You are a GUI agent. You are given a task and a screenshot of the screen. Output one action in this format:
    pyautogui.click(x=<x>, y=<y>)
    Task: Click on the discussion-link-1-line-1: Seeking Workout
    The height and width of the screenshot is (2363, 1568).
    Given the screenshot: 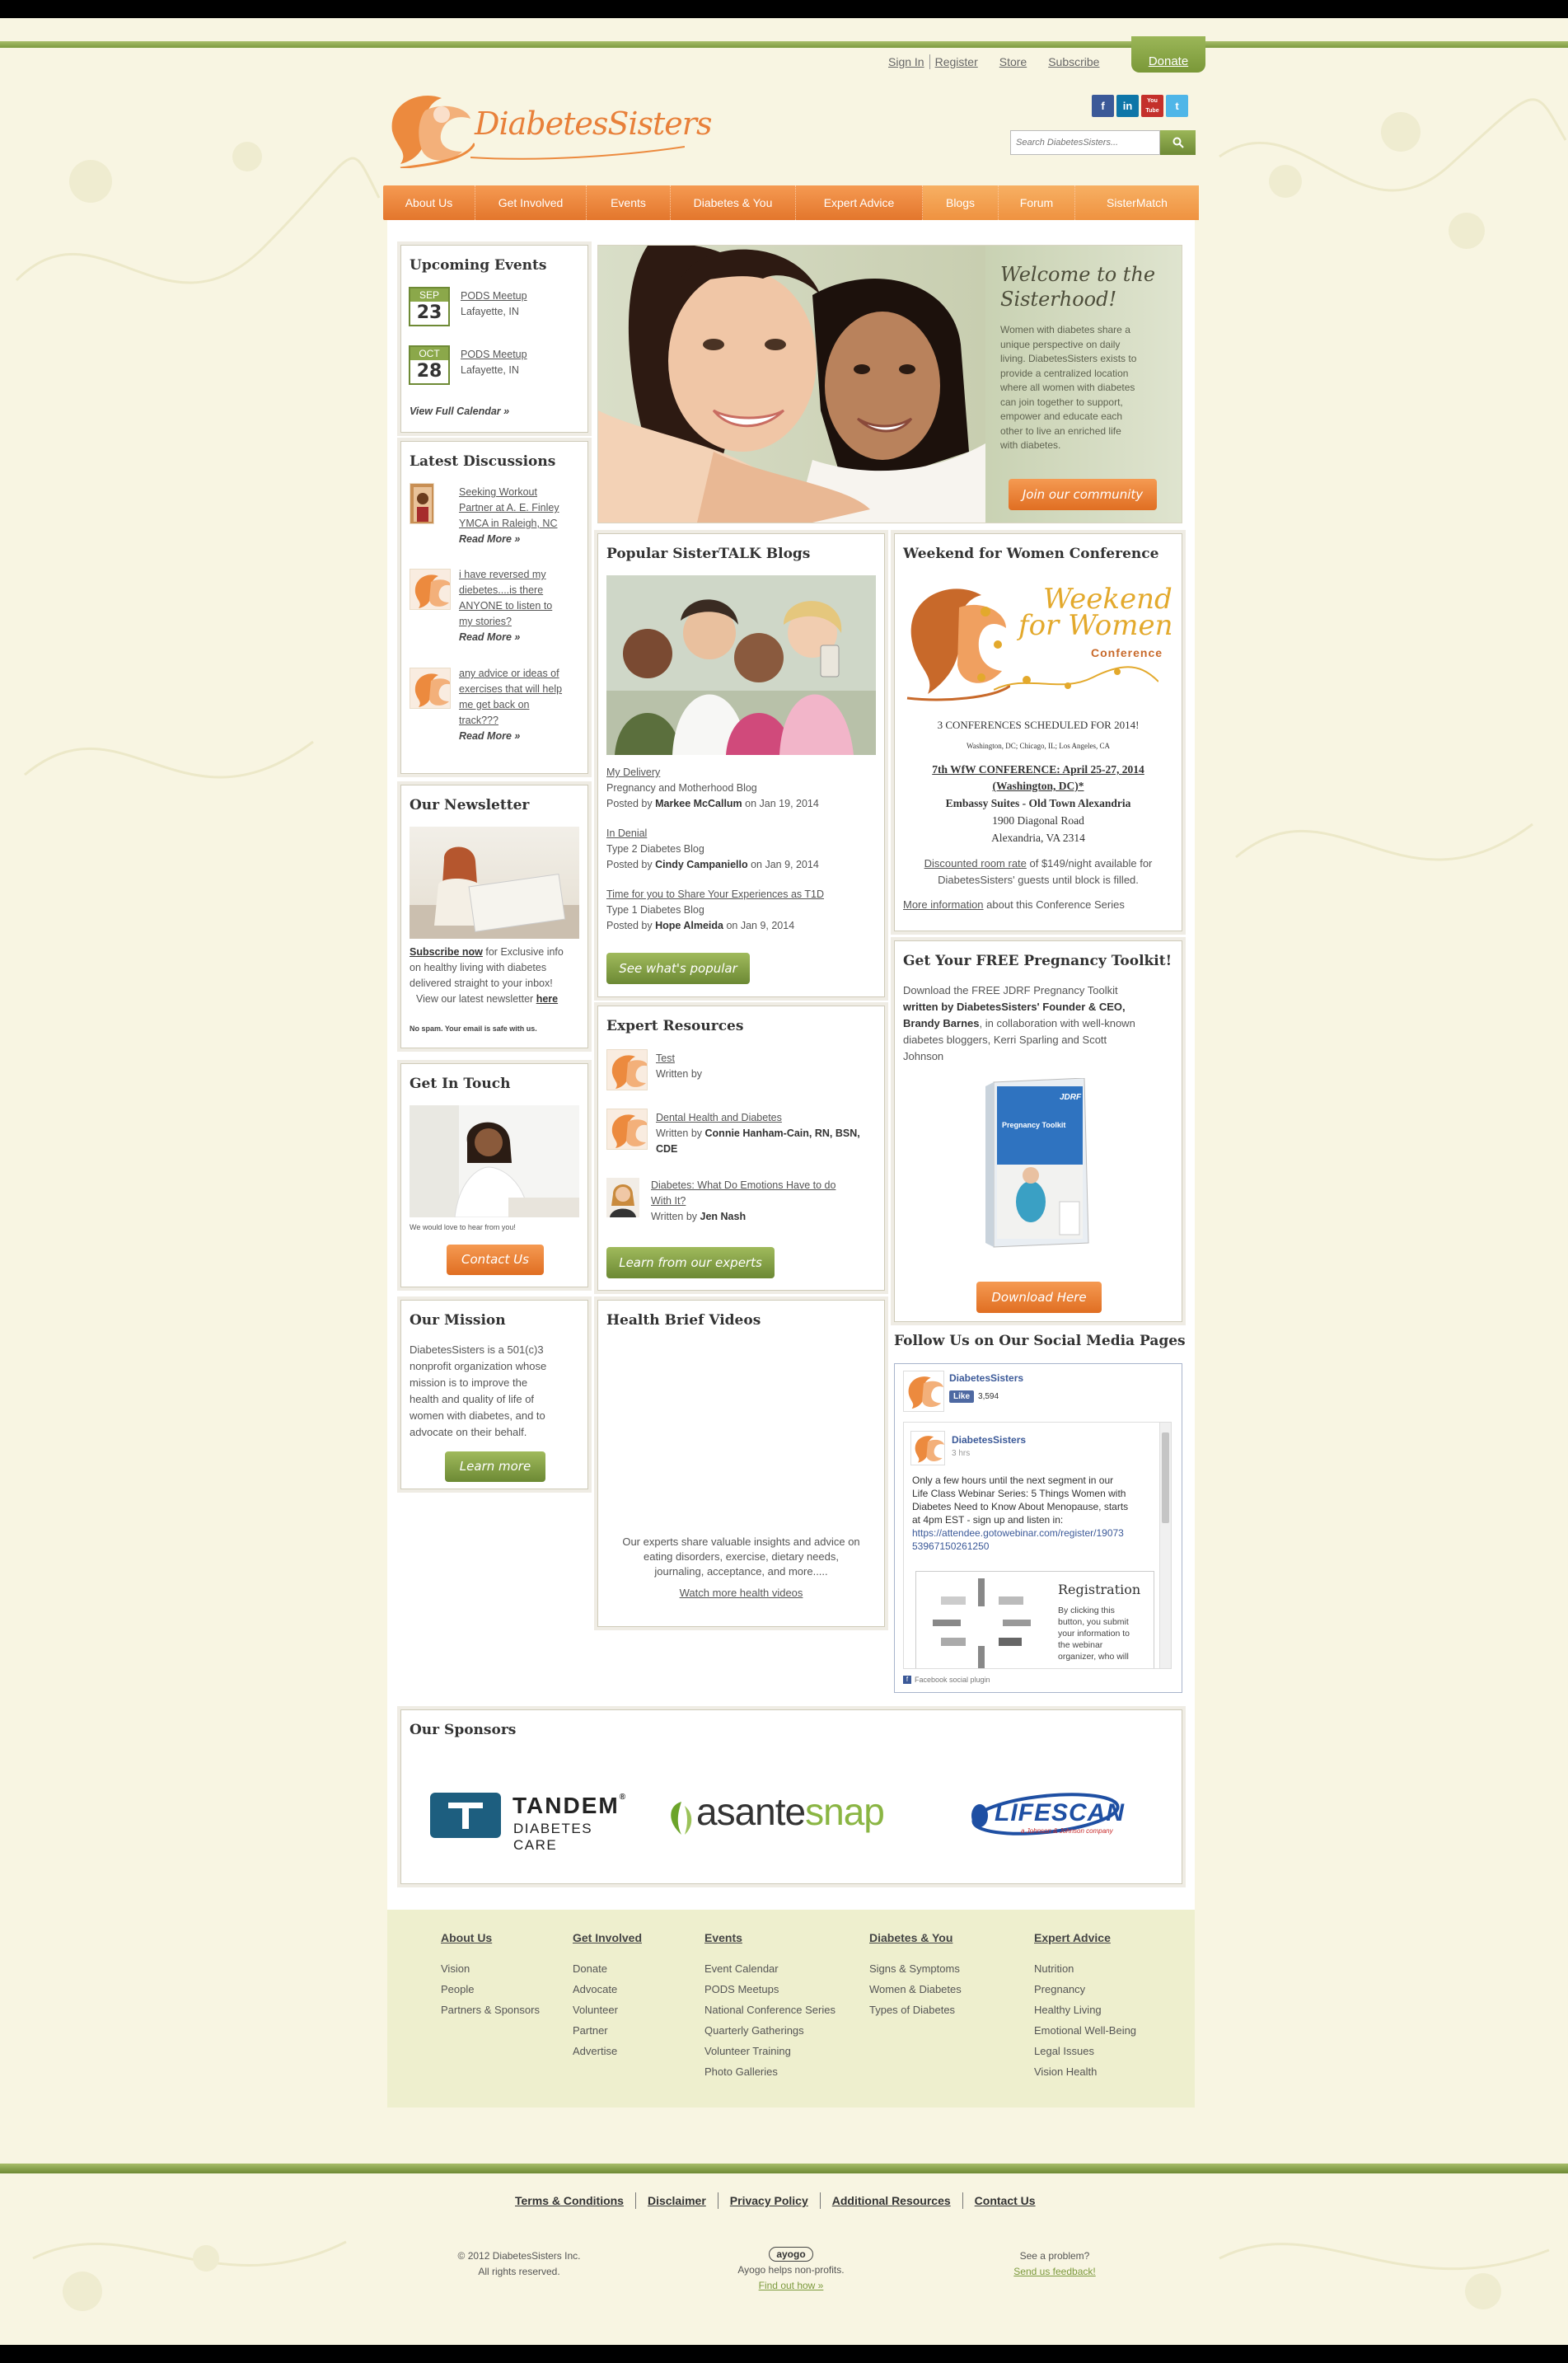 What is the action you would take?
    pyautogui.click(x=509, y=492)
    